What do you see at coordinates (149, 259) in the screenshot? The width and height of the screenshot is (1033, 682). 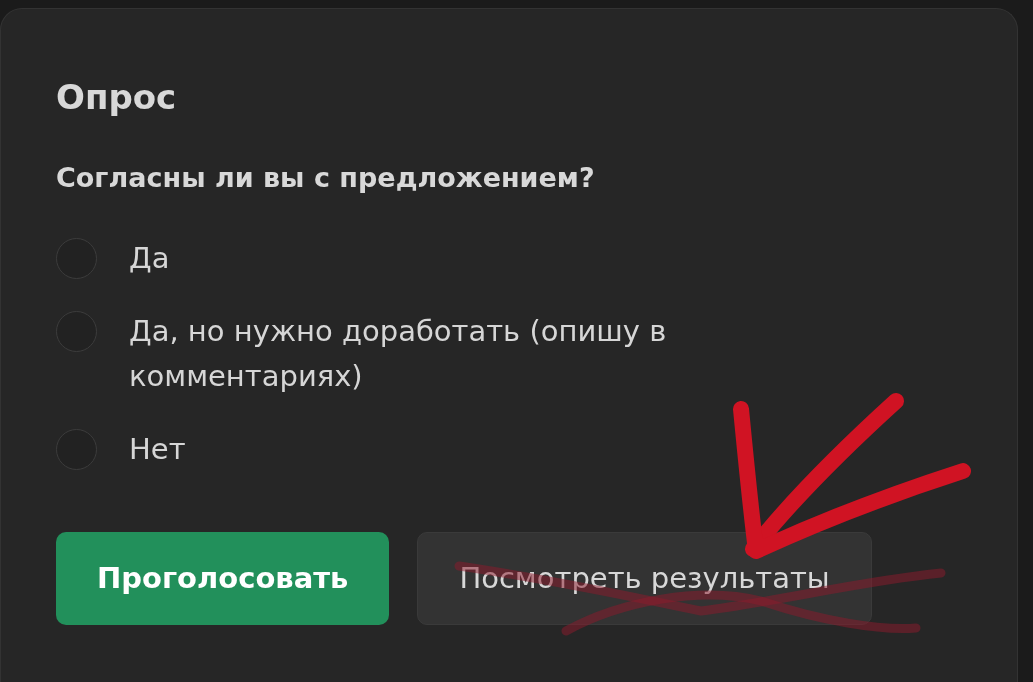 I see `option-label: Да` at bounding box center [149, 259].